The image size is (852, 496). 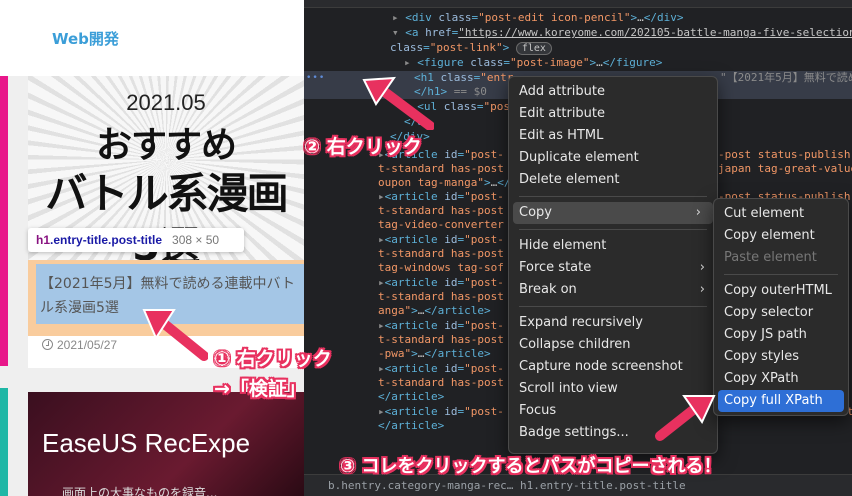 What do you see at coordinates (398, 103) in the screenshot?
I see `annotation-arrow-step2` at bounding box center [398, 103].